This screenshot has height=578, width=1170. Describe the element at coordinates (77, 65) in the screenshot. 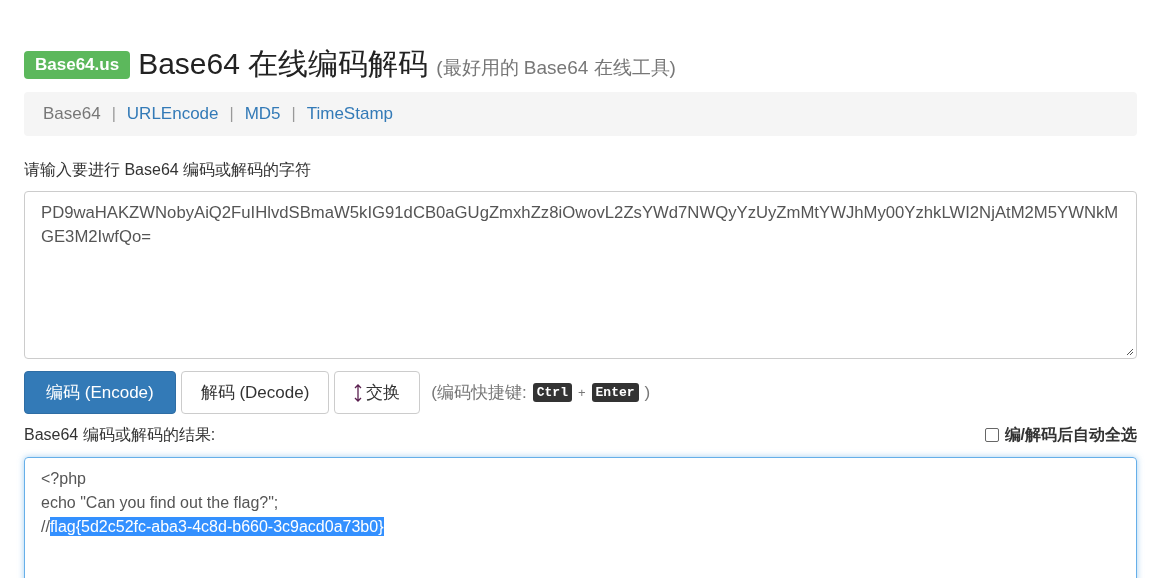

I see `logo-badge: Base64.us` at that location.